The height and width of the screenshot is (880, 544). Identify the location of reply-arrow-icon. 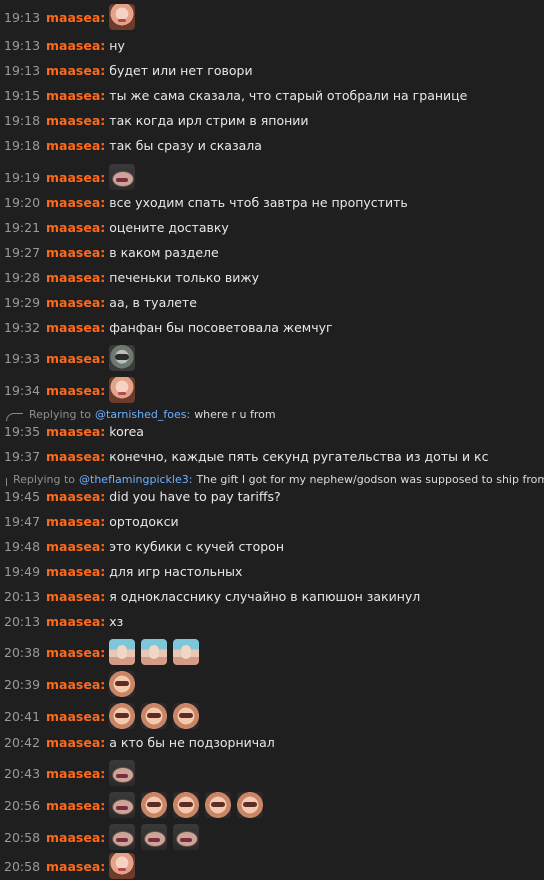
(14, 416).